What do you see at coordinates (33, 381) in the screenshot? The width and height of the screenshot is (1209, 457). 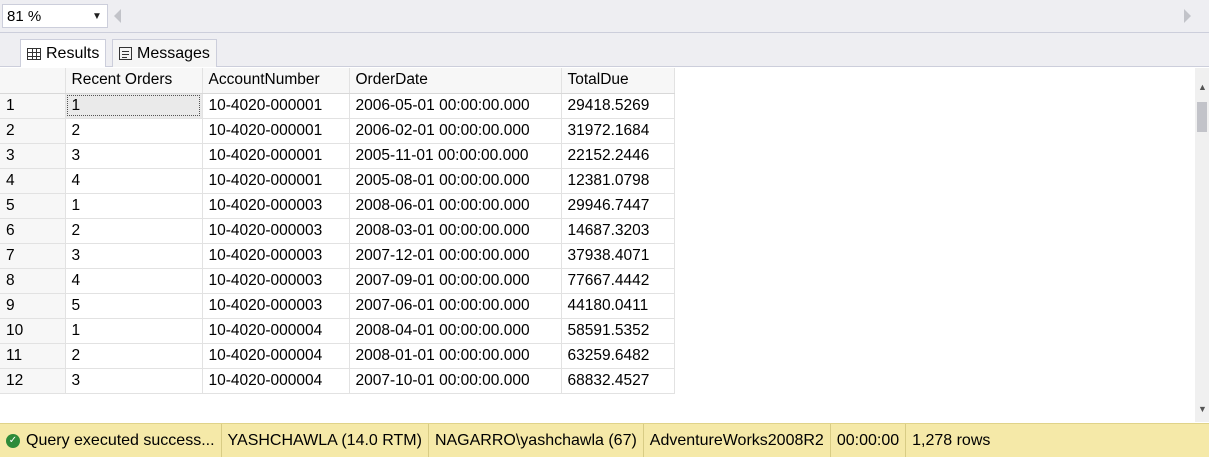 I see `row-number-cell: 12` at bounding box center [33, 381].